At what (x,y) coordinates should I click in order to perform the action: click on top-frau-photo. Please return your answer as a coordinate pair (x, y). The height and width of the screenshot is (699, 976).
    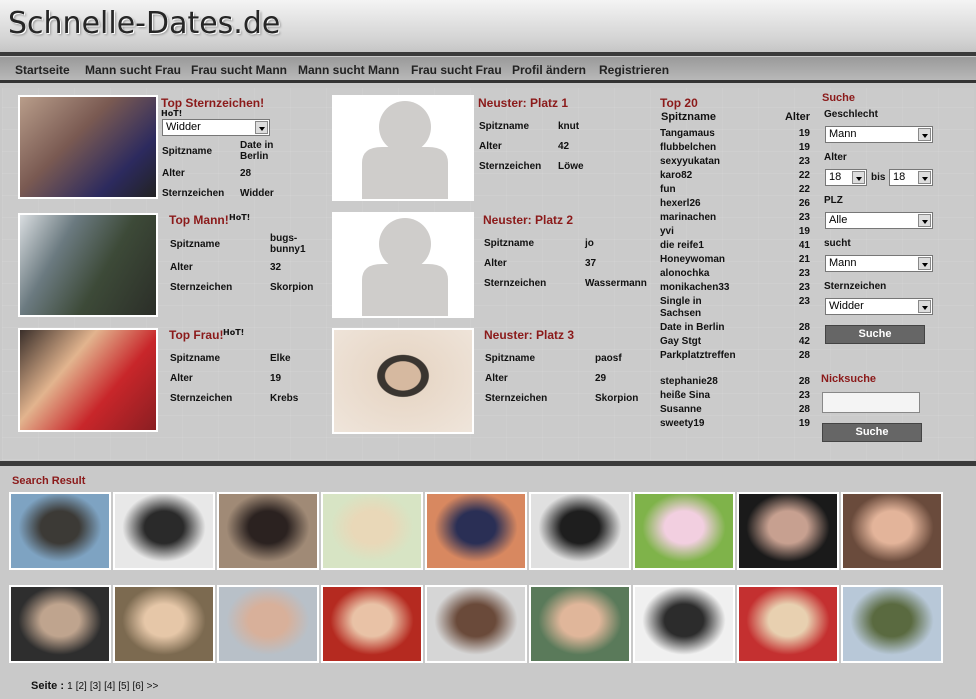
    Looking at the image, I should click on (88, 380).